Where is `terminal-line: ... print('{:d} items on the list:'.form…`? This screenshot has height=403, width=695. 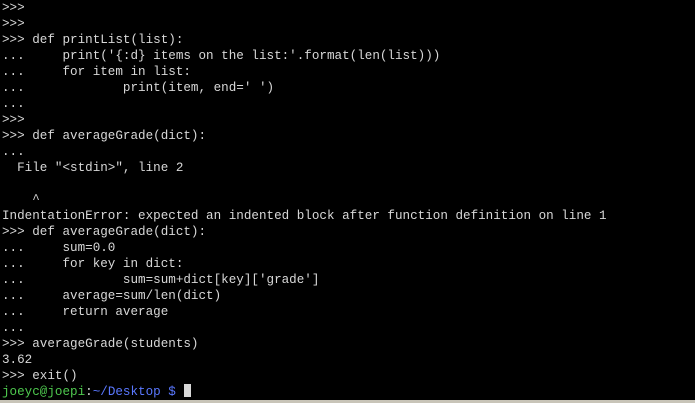
terminal-line: ... print('{:d} items on the list:'.form… is located at coordinates (221, 56).